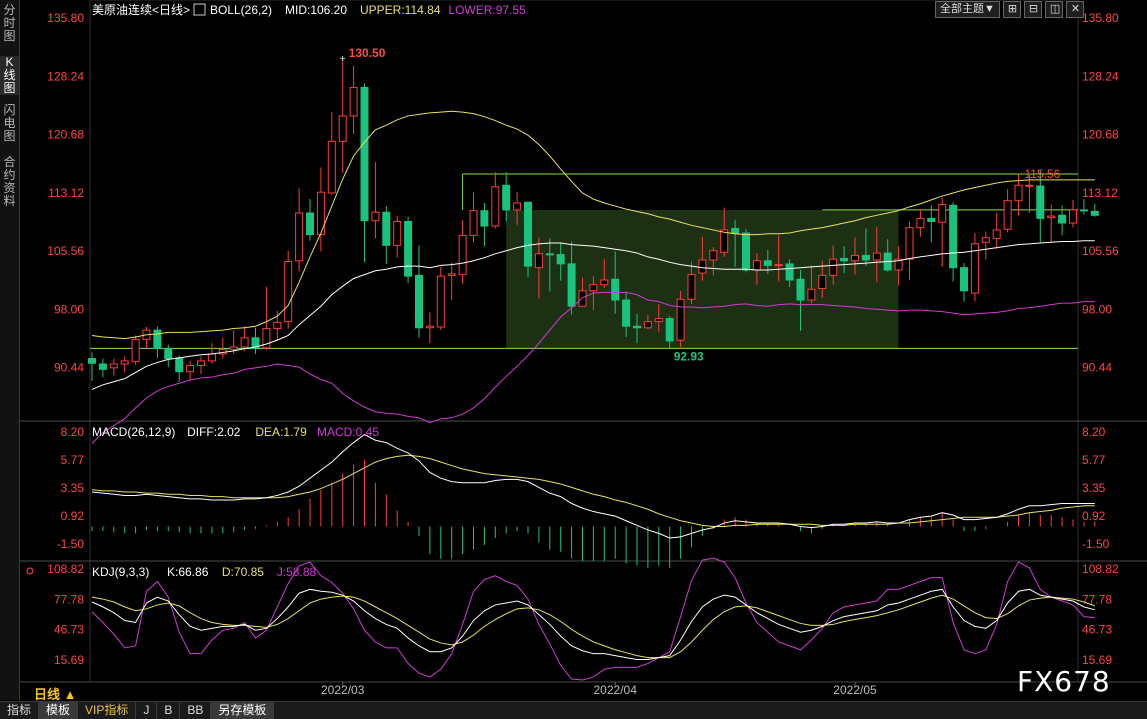 This screenshot has height=719, width=1147. I want to click on y-tick-label-right: 128.24, so click(1100, 76).